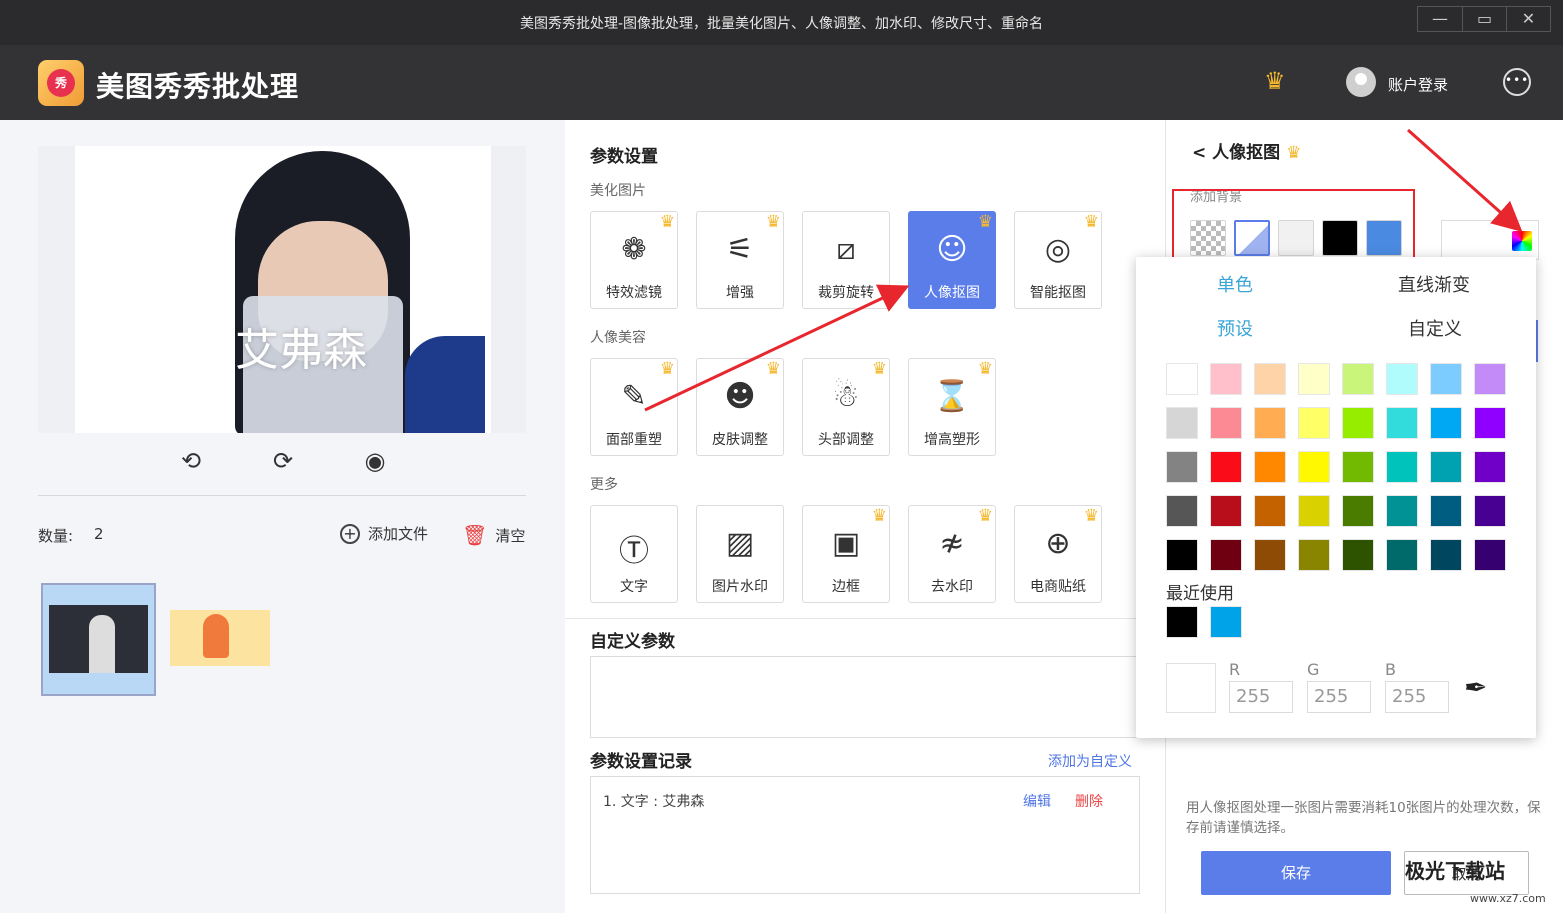  I want to click on card-enhance: ♛ ⚟ 增强, so click(740, 260).